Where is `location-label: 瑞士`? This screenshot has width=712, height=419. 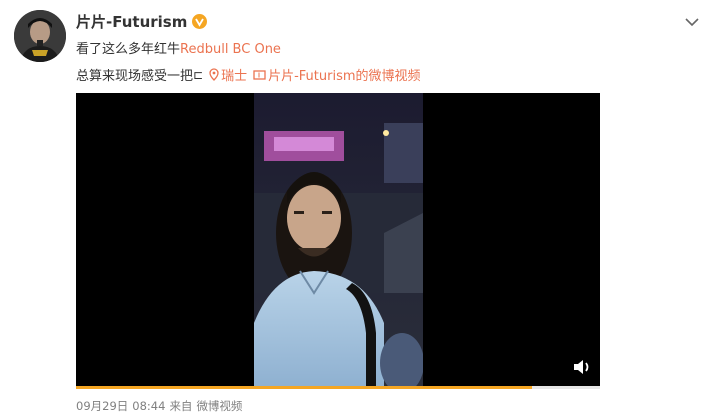
location-label: 瑞士 is located at coordinates (234, 76).